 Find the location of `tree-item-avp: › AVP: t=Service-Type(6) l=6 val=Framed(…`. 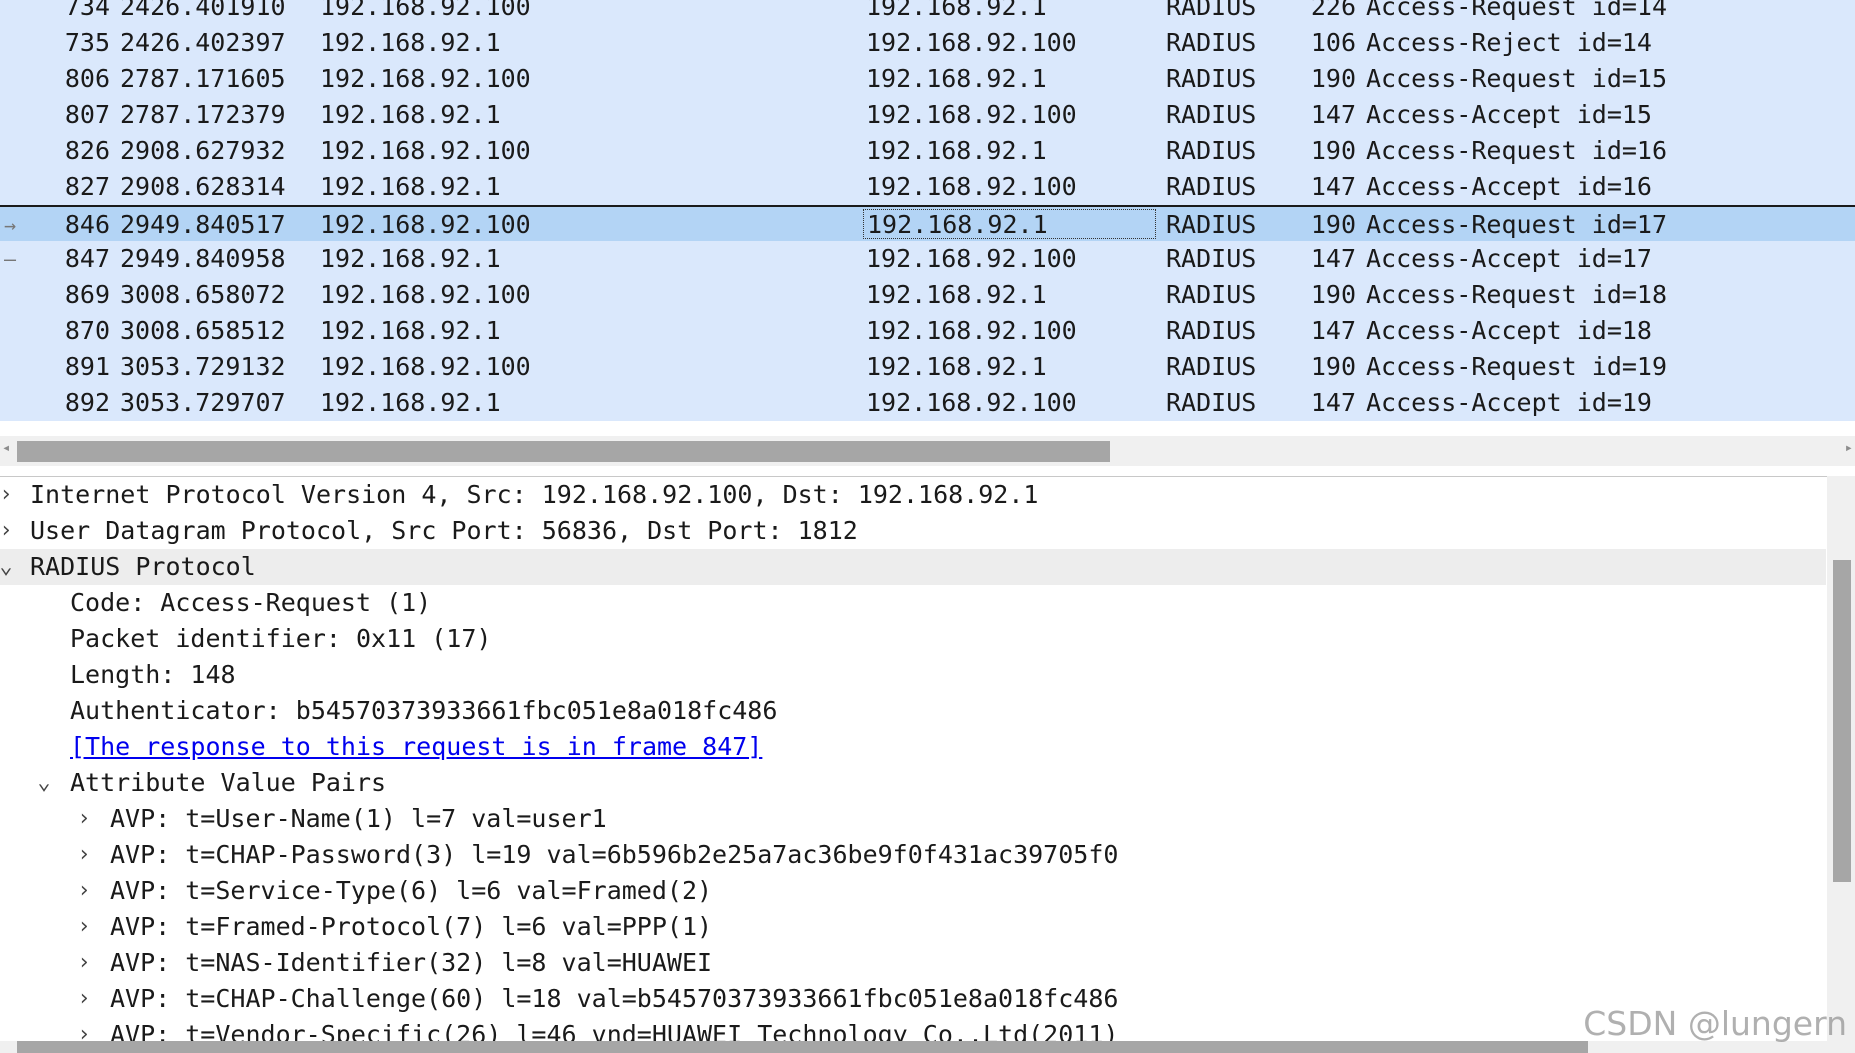

tree-item-avp: › AVP: t=Service-Type(6) l=6 val=Framed(… is located at coordinates (913, 891).